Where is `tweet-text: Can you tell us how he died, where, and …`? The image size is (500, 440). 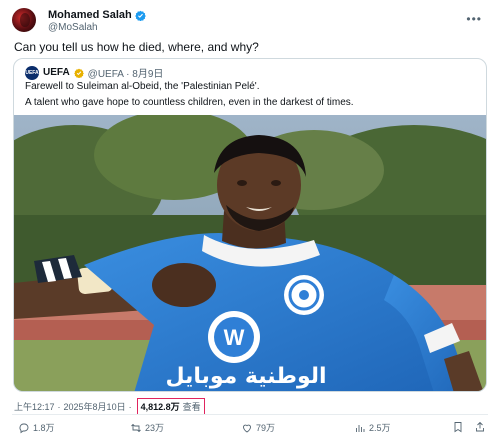
tweet-text: Can you tell us how he died, where, and … is located at coordinates (136, 47).